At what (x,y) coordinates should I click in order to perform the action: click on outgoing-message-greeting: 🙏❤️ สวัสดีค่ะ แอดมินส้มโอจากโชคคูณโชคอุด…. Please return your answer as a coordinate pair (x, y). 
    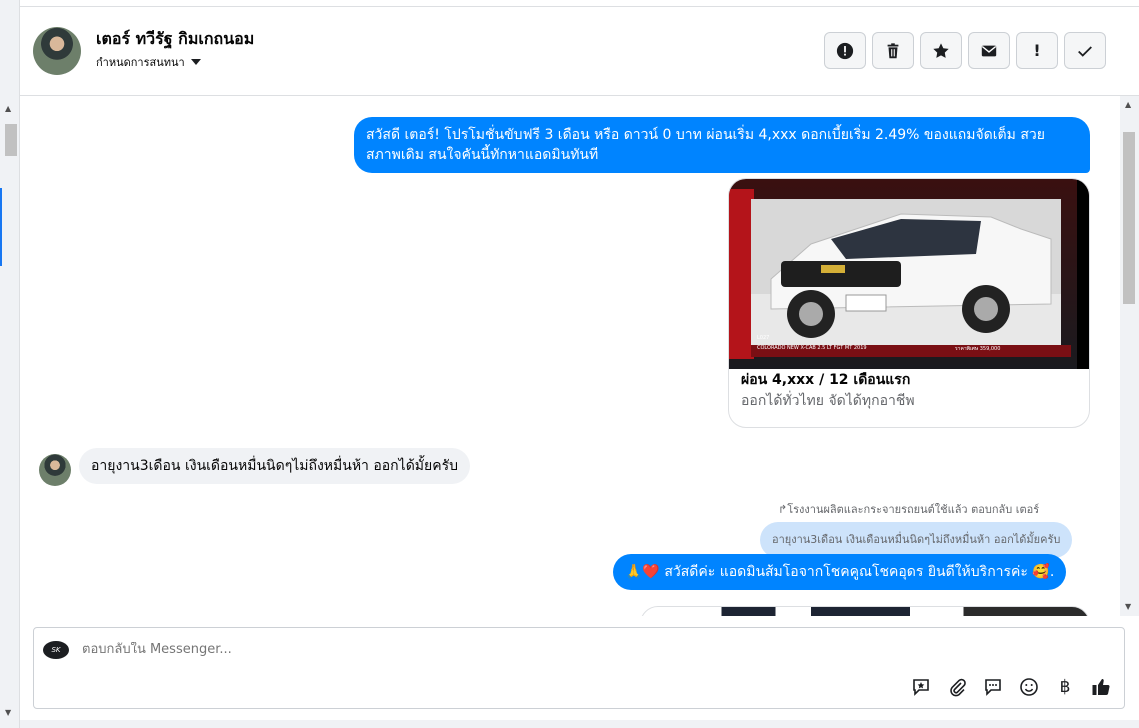
    Looking at the image, I should click on (840, 572).